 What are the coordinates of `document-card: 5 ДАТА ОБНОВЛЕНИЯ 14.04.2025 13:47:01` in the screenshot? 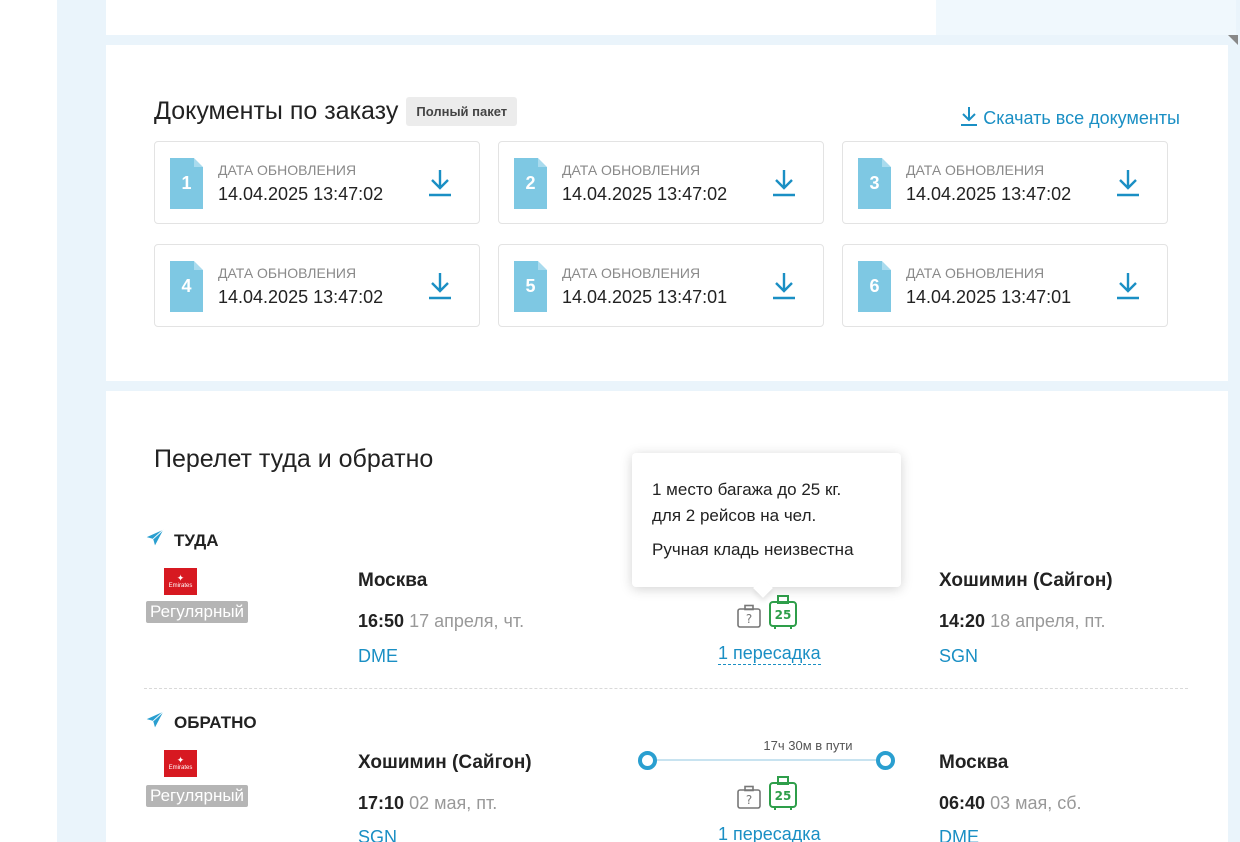 It's located at (661, 285).